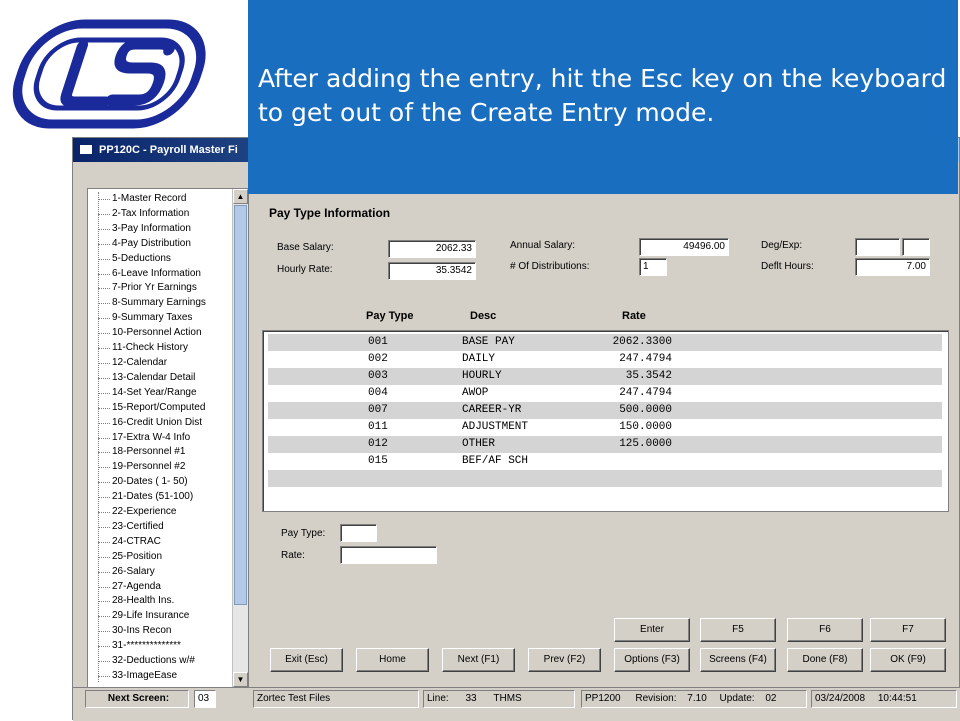  Describe the element at coordinates (170, 482) in the screenshot. I see `tree-item: 20-Dates ( 1- 50)` at that location.